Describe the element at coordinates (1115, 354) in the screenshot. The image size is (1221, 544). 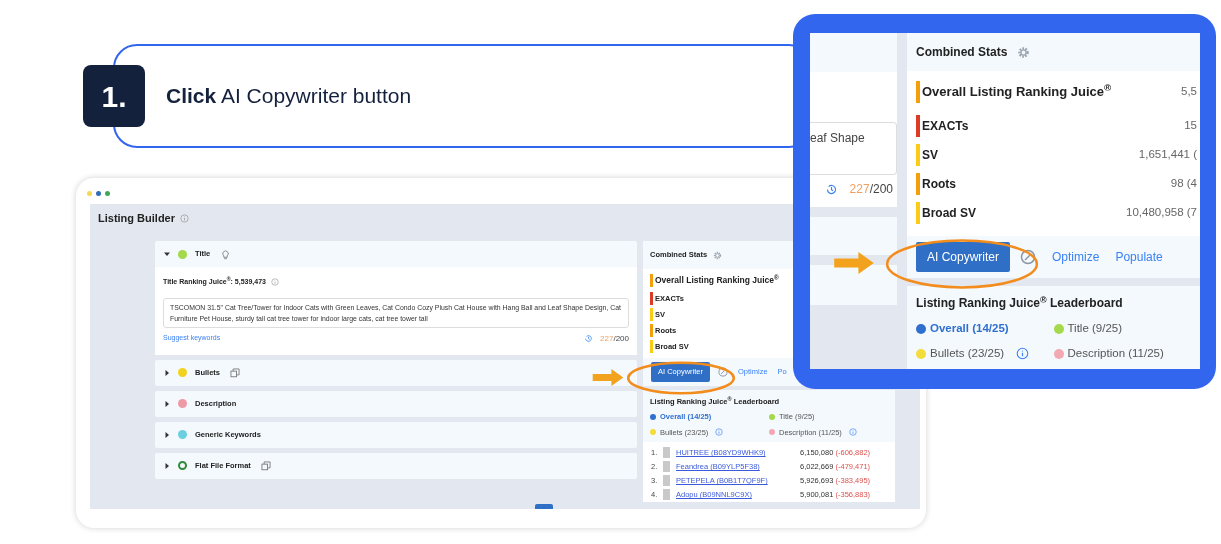
I see `legend-item: Description (11/25)` at that location.